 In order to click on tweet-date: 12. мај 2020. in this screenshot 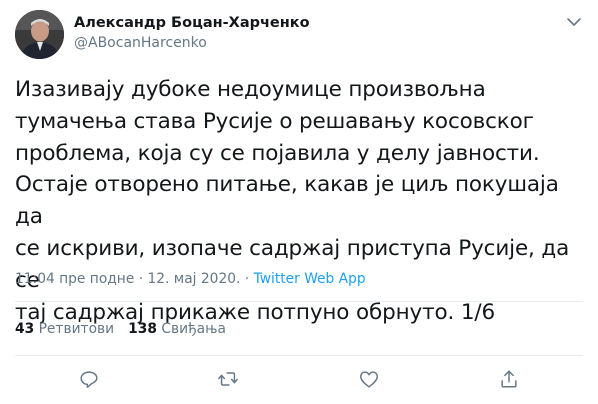, I will do `click(193, 279)`.